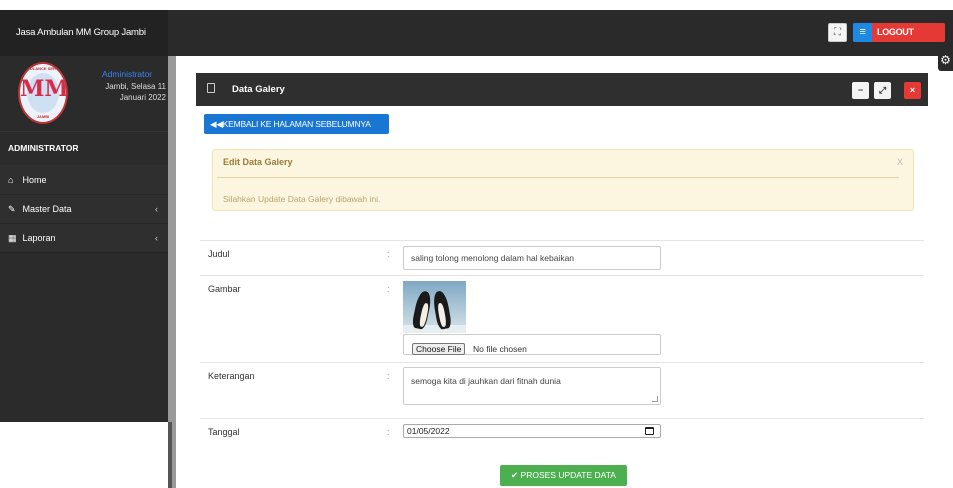  What do you see at coordinates (39, 238) in the screenshot?
I see `sidebar-item-label: Laporan` at bounding box center [39, 238].